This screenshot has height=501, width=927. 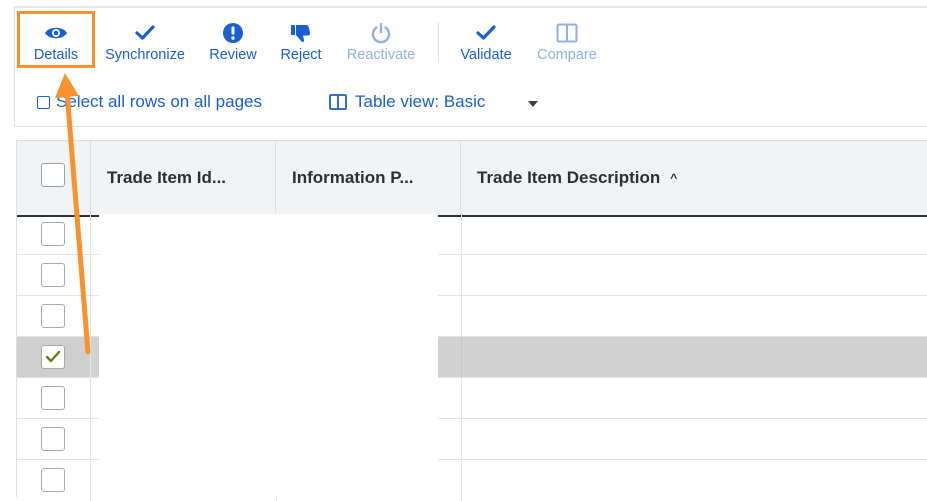 I want to click on annotation-arrow, so click(x=73, y=214).